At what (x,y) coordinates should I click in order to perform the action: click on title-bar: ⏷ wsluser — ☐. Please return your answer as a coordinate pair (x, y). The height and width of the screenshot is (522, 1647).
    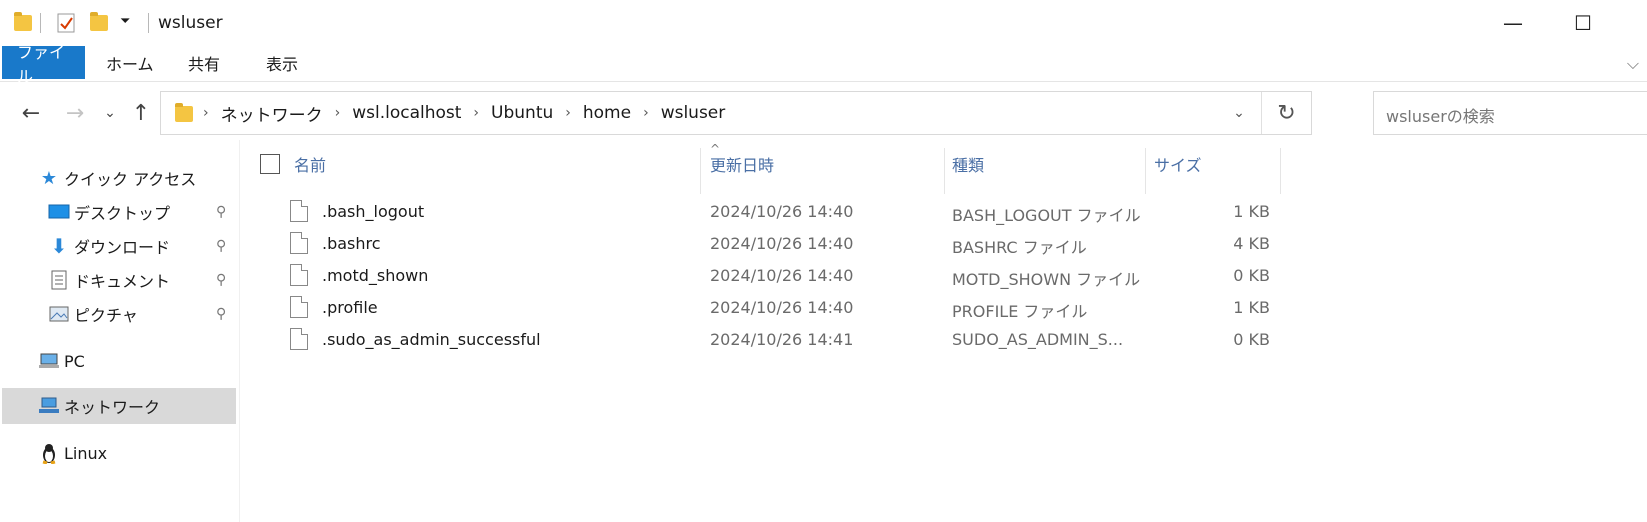
    Looking at the image, I should click on (823, 22).